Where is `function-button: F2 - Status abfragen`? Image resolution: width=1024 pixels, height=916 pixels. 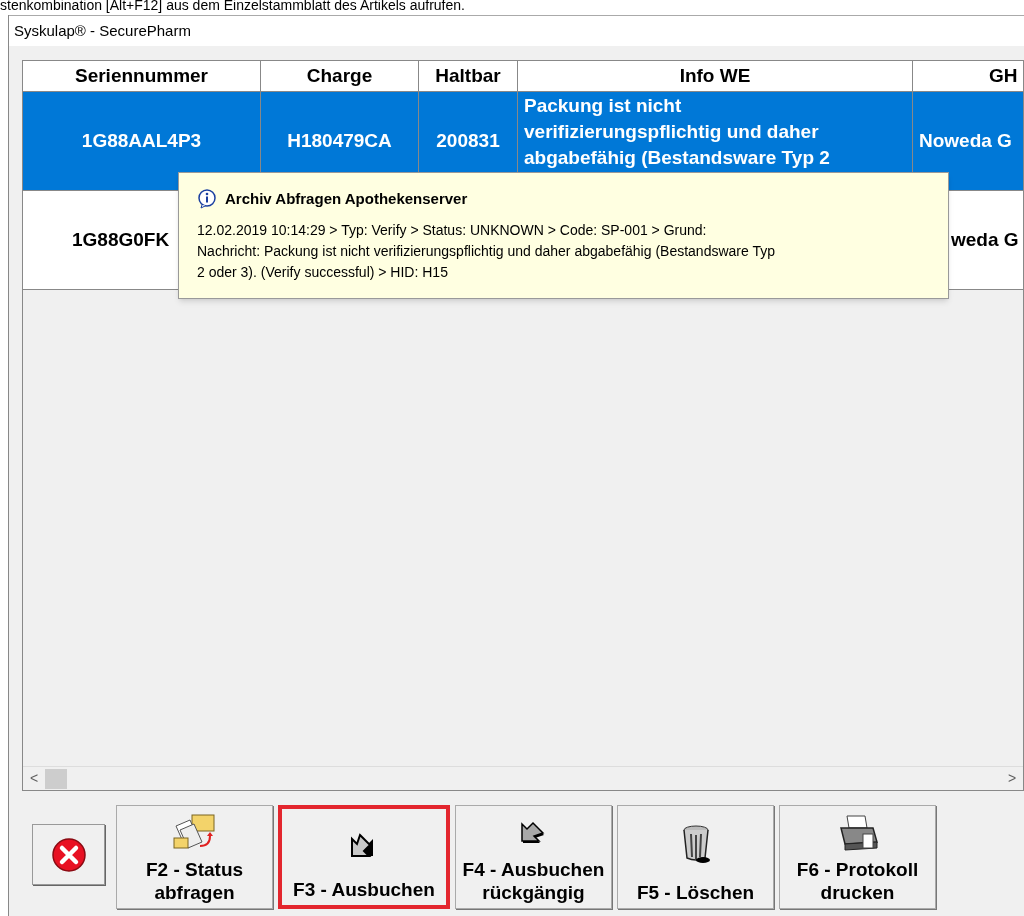
function-button: F2 - Status abfragen is located at coordinates (194, 857).